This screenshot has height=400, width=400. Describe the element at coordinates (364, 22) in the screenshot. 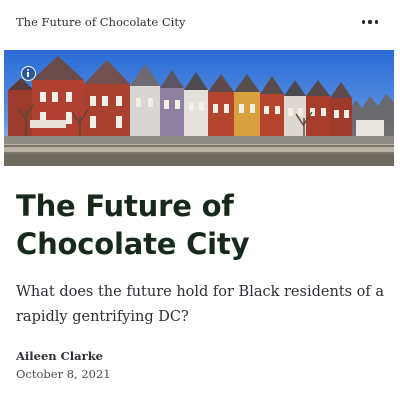

I see `more-horizontal-icon` at that location.